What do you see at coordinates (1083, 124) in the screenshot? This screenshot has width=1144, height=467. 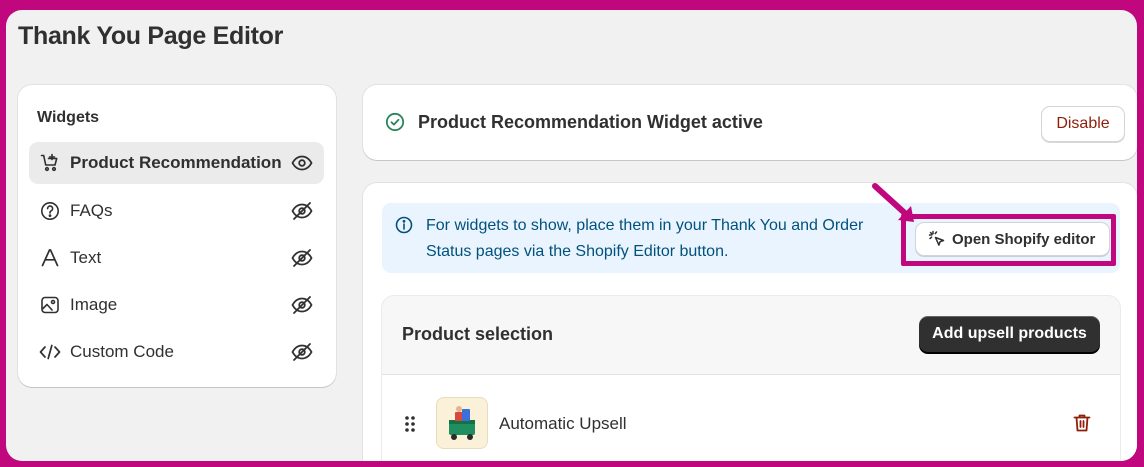 I see `disable-button: Disable` at bounding box center [1083, 124].